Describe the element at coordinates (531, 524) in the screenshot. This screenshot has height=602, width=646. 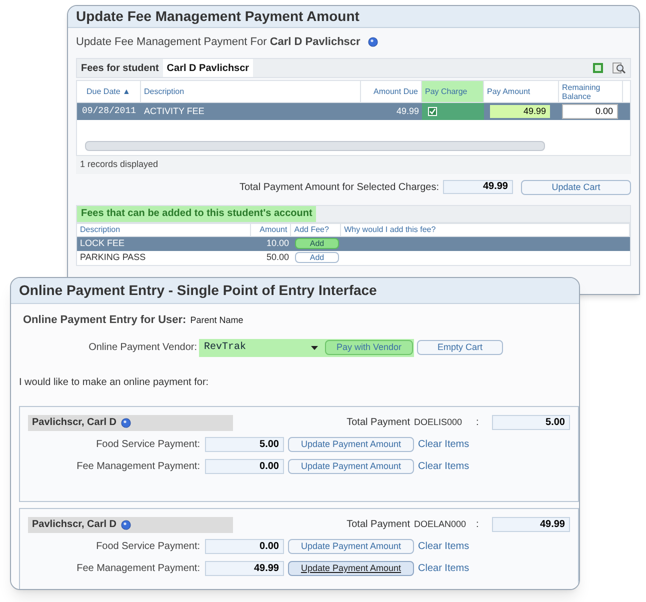
I see `total-payment-field: 49.99` at that location.